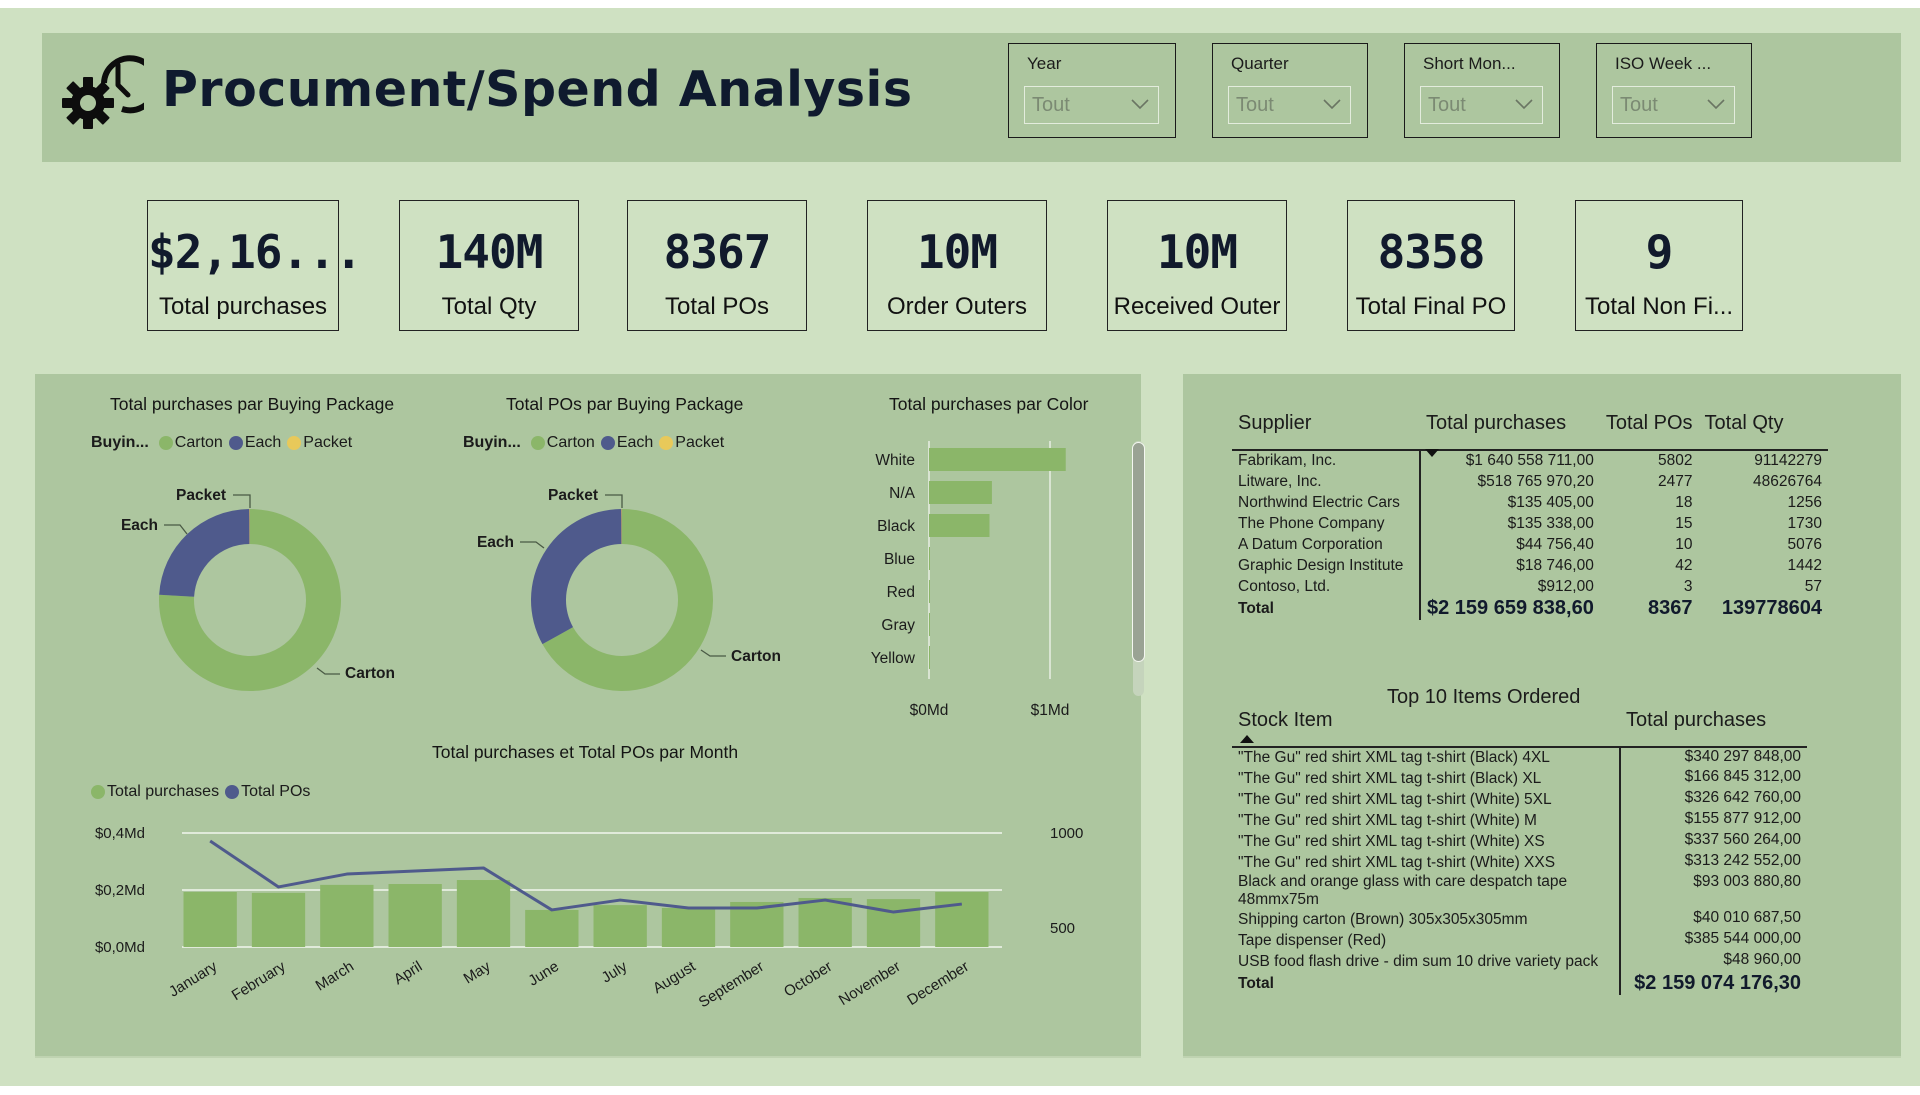 This screenshot has height=1095, width=1920. I want to click on leader-line-each, so click(176, 529).